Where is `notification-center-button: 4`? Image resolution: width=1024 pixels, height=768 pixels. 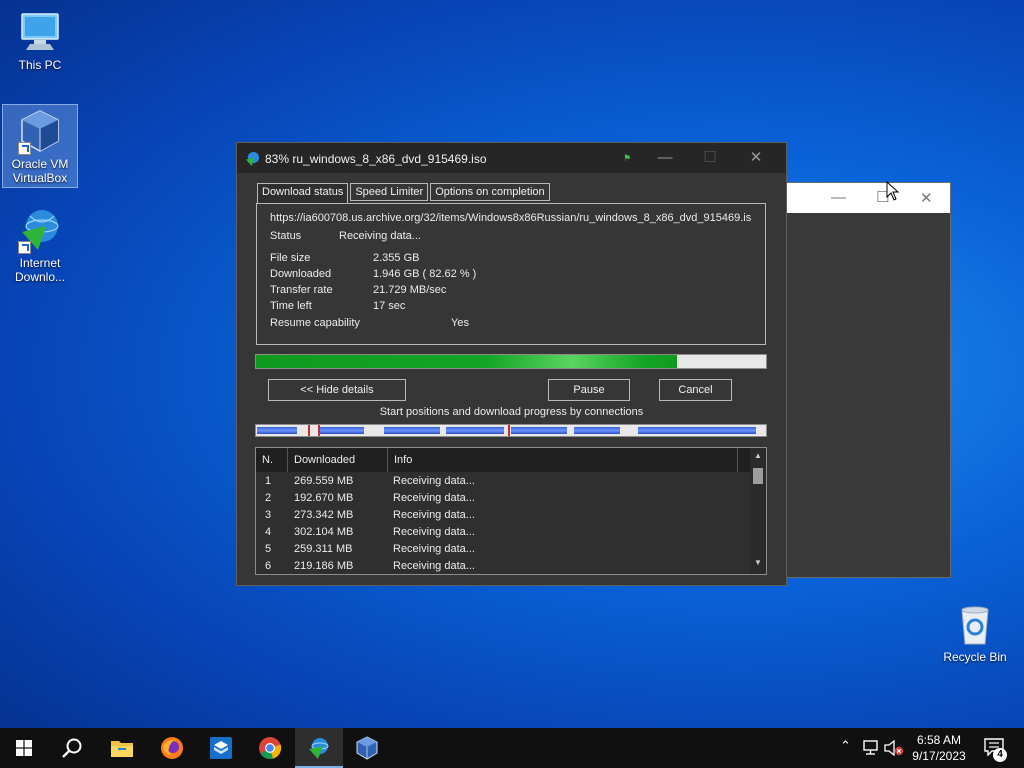 notification-center-button: 4 is located at coordinates (998, 748).